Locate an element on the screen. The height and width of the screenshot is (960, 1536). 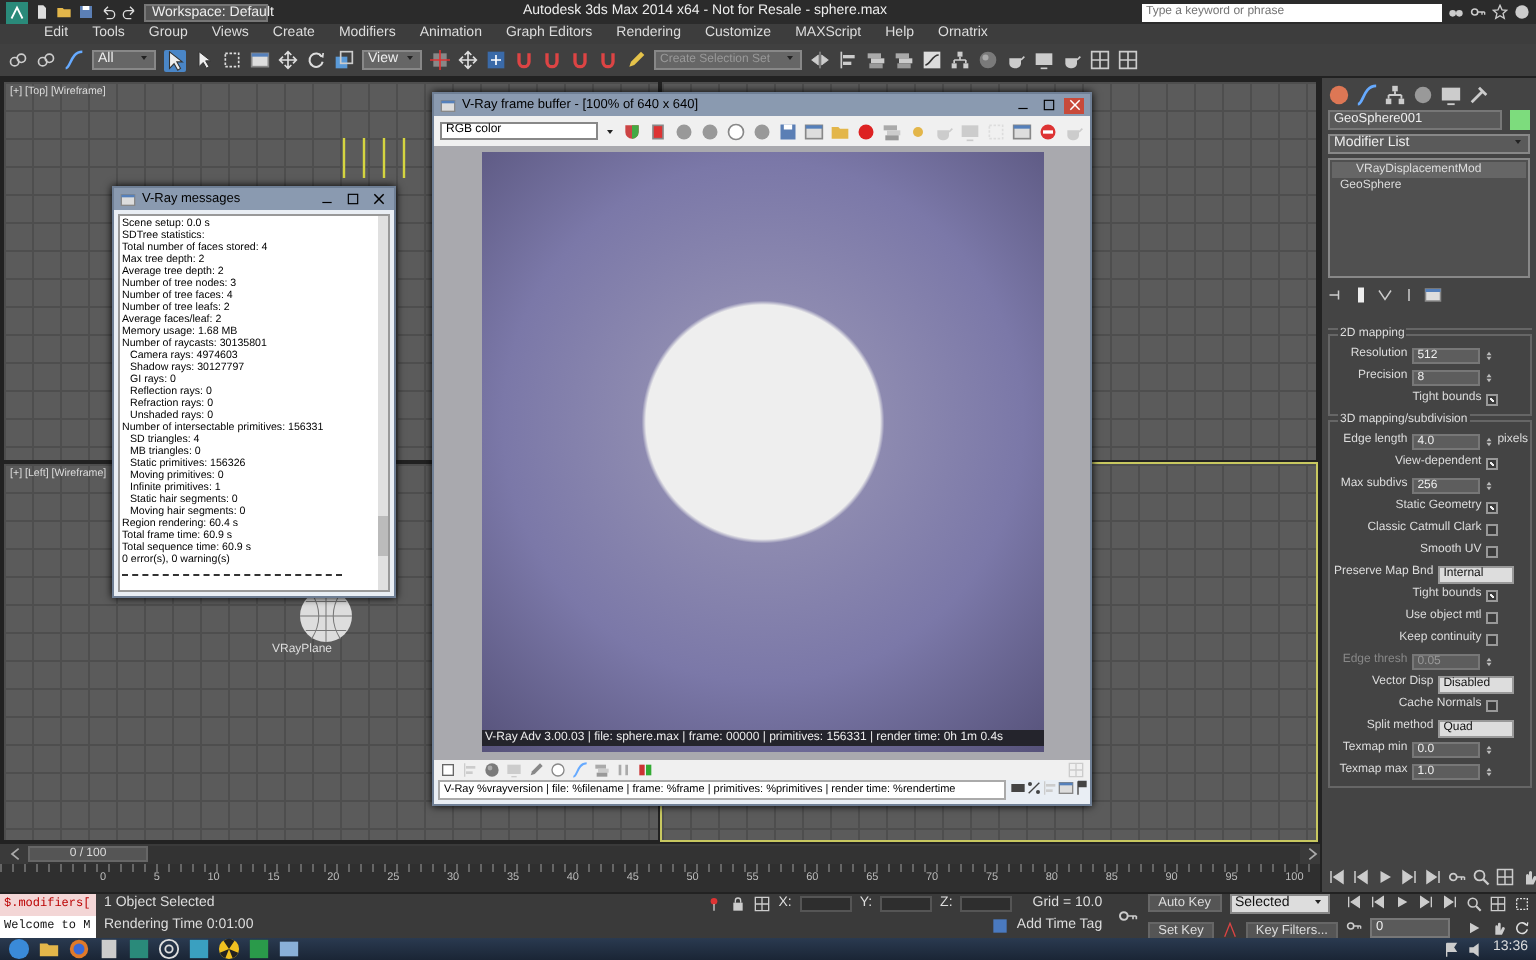
hierarchy-tab-icon is located at coordinates (1395, 94).